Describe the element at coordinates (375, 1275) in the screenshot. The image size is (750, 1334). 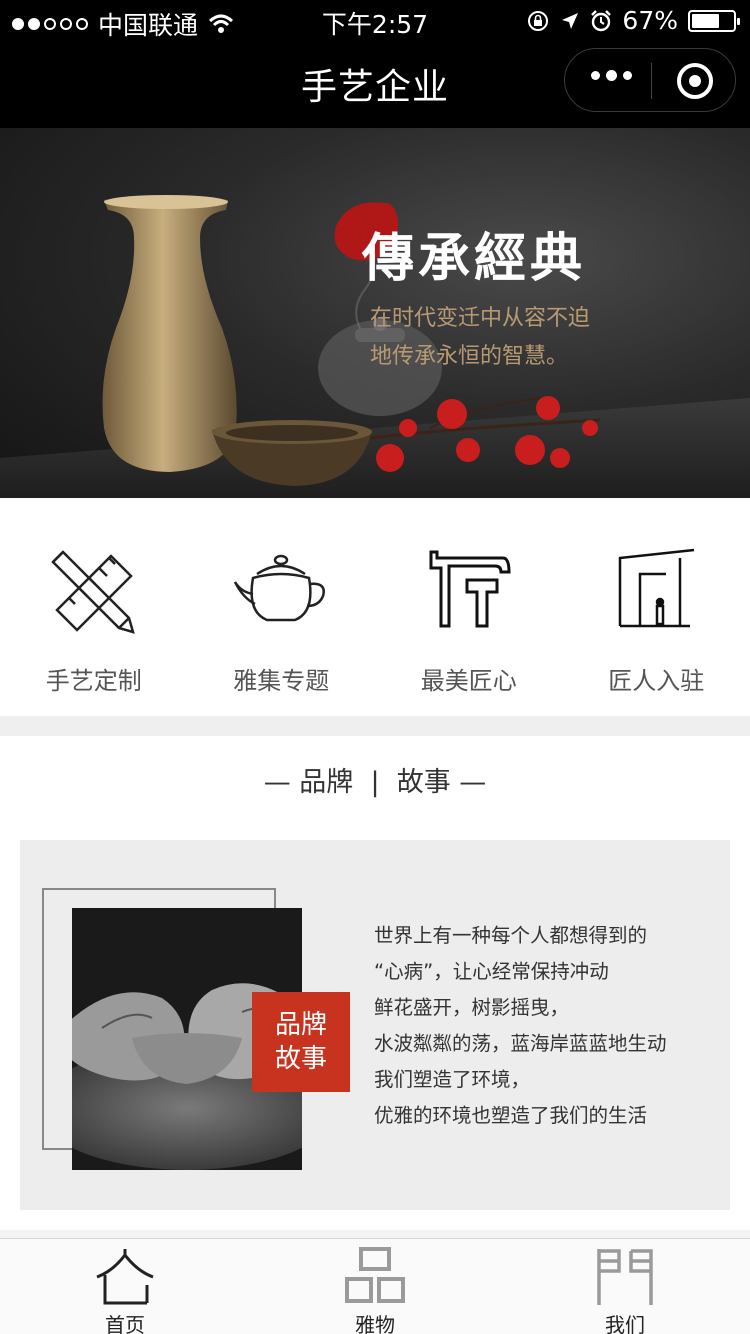
I see `goods-icon` at that location.